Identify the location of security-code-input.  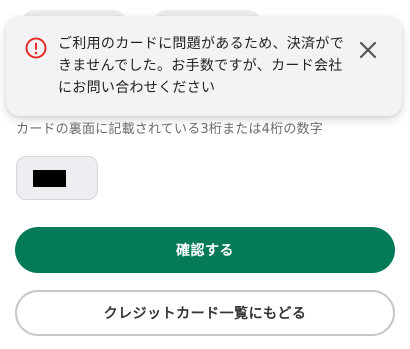
(57, 178).